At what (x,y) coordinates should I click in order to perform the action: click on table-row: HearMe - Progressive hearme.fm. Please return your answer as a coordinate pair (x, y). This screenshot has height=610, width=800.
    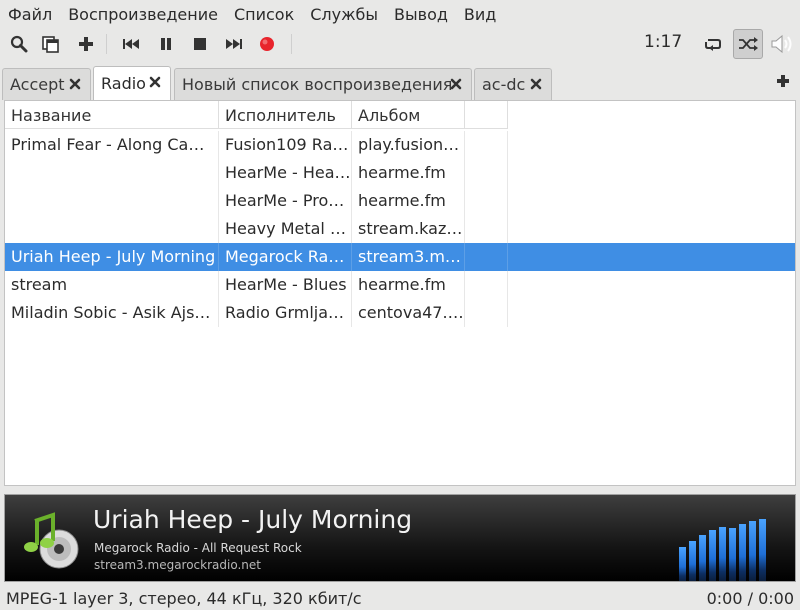
    Looking at the image, I should click on (400, 201).